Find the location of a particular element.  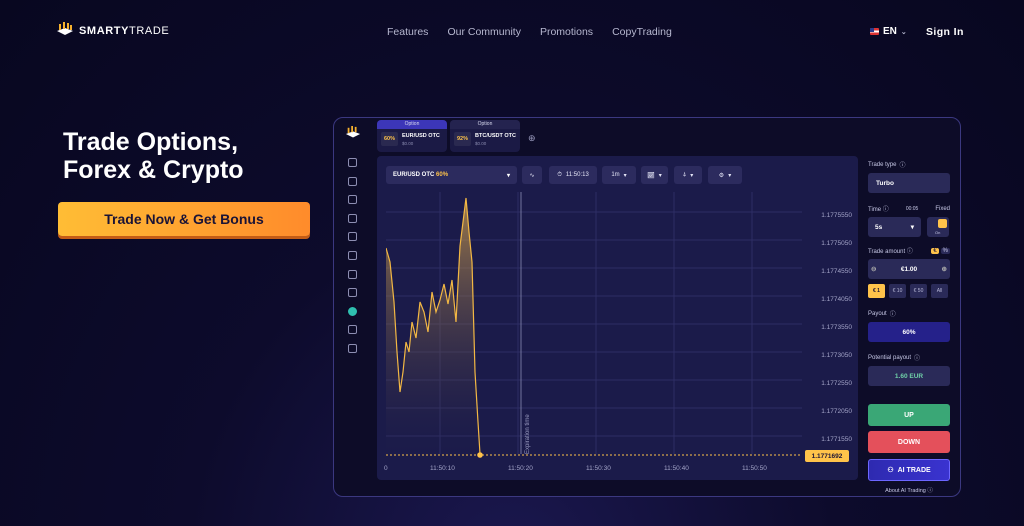

currency-toggle: € is located at coordinates (935, 250).